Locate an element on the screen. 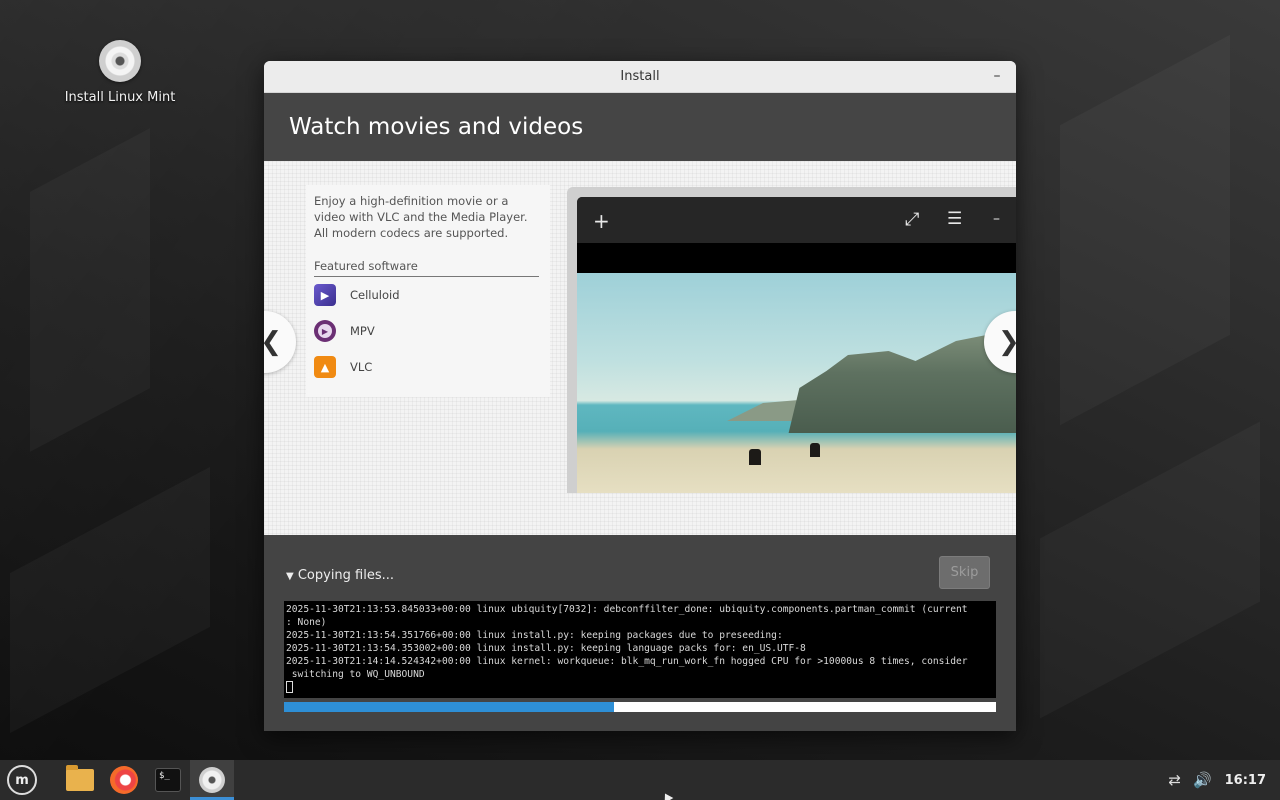 The height and width of the screenshot is (800, 1280). installer-disc-icon is located at coordinates (212, 780).